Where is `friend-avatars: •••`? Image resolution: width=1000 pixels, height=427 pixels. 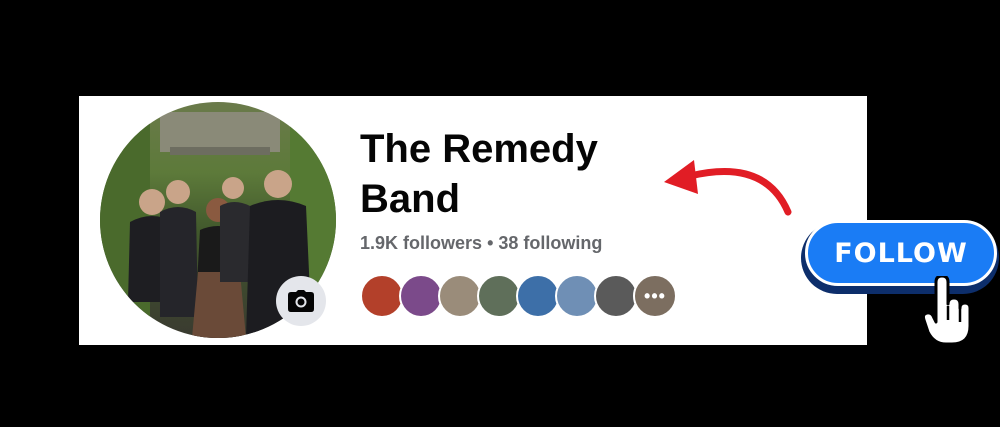
friend-avatars: ••• is located at coordinates (518, 296).